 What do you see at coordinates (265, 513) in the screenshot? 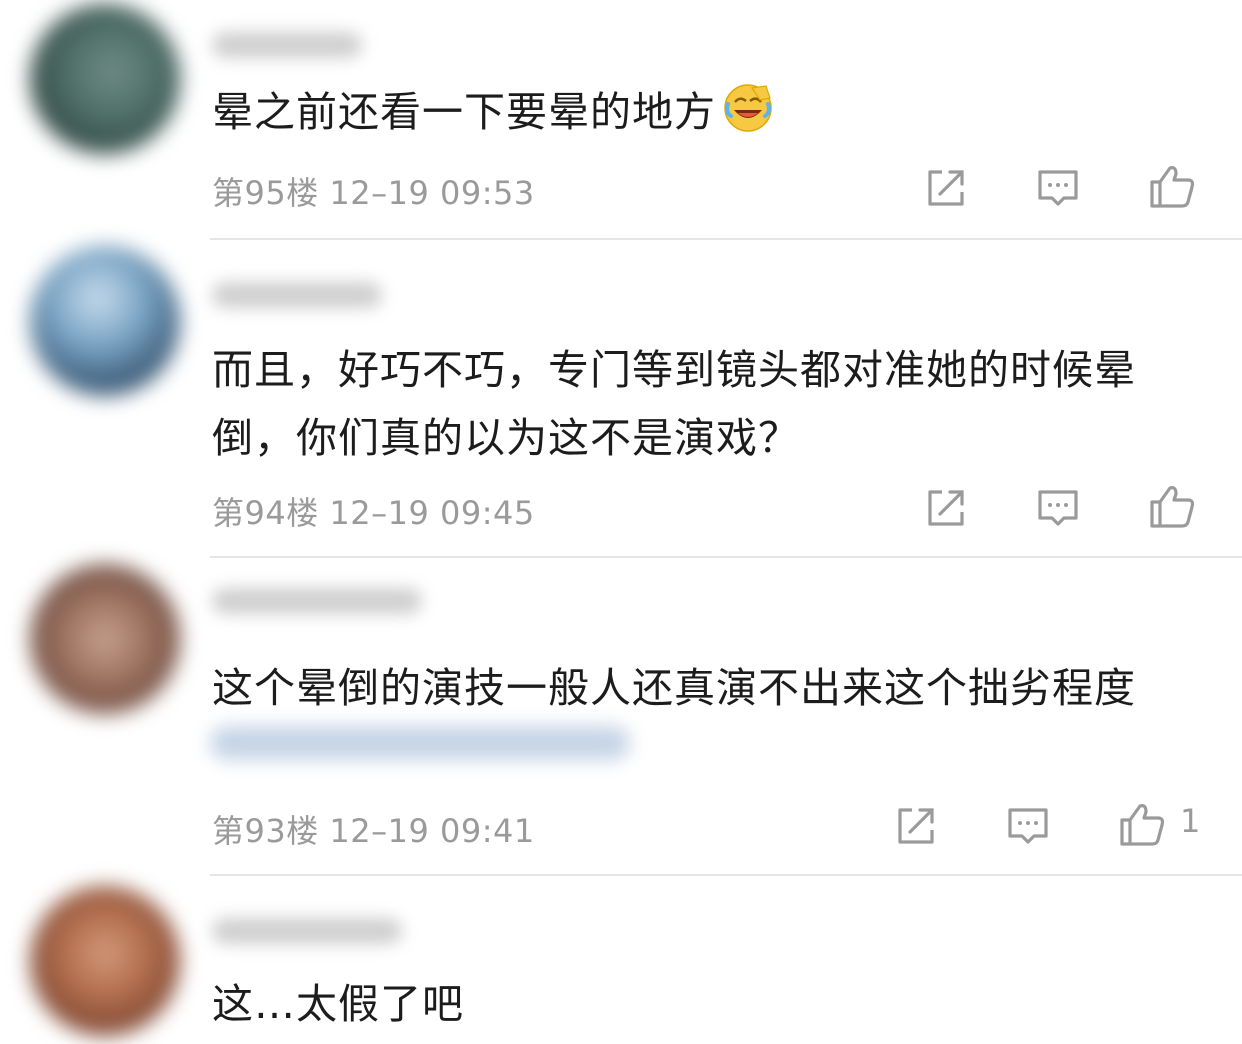
I see `floor-number: 第94楼` at bounding box center [265, 513].